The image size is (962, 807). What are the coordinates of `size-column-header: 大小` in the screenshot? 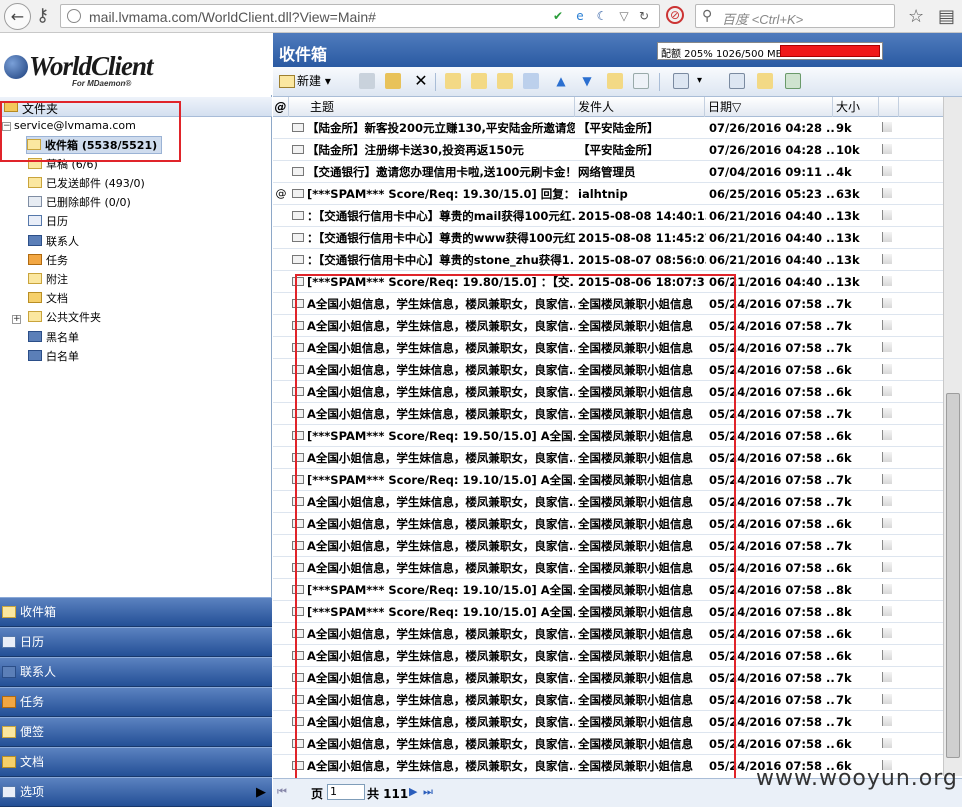 It's located at (856, 107).